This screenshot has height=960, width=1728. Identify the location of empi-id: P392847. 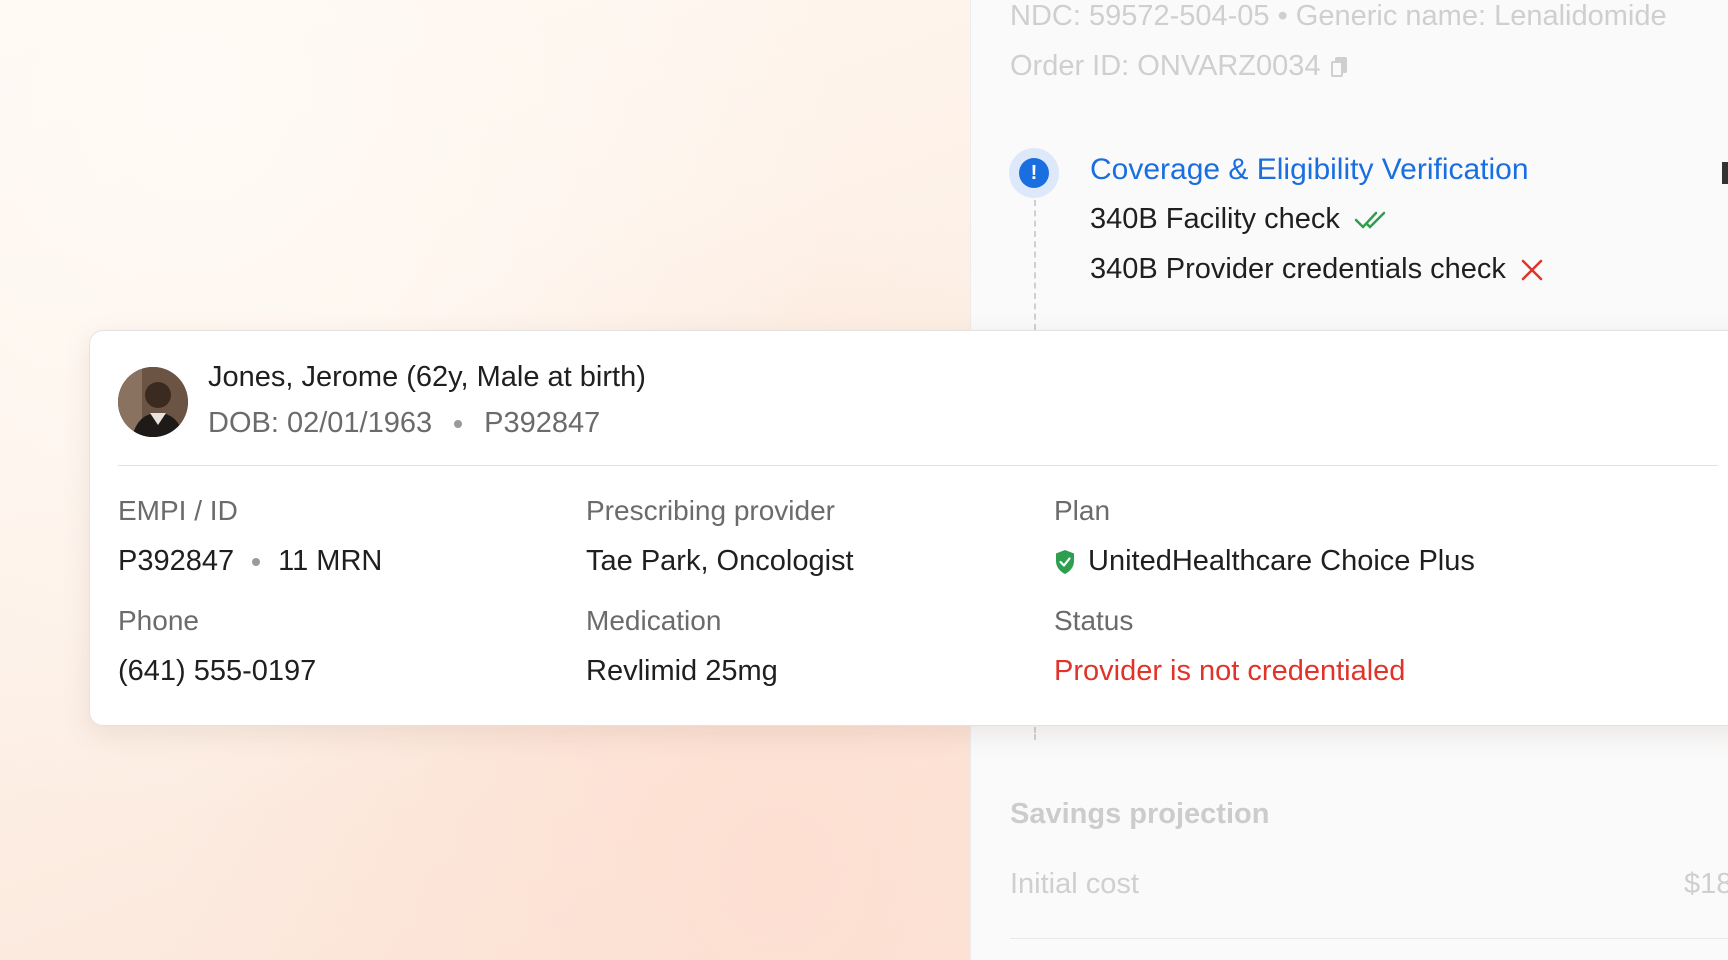
(176, 561).